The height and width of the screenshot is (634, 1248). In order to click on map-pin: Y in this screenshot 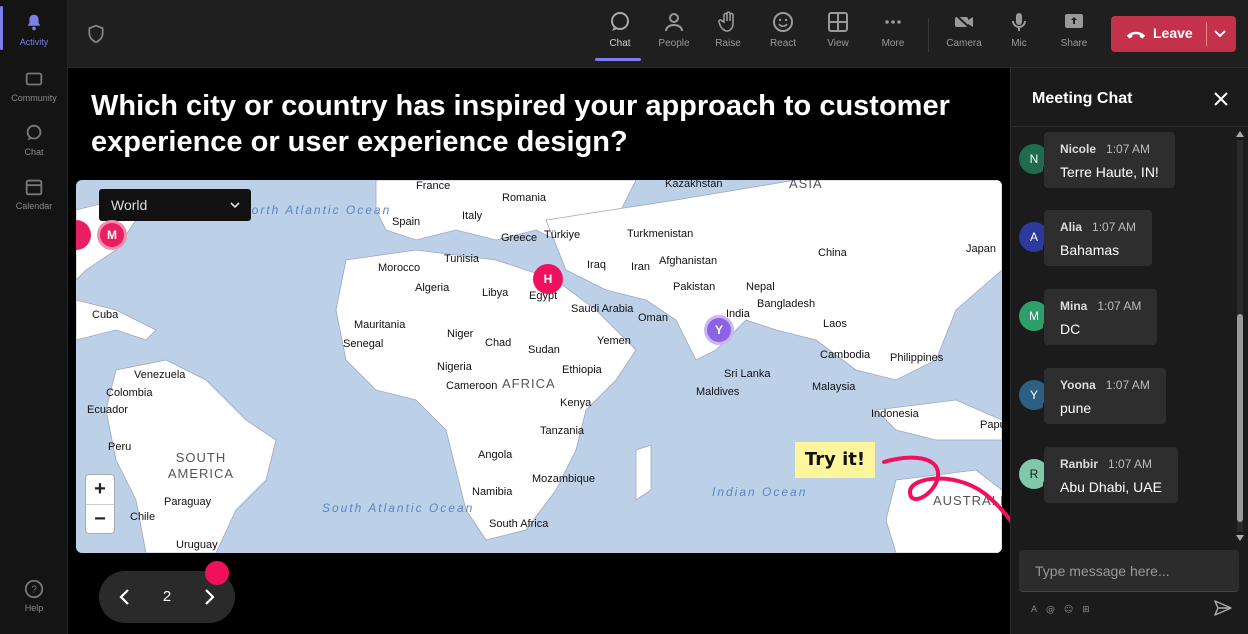, I will do `click(719, 330)`.